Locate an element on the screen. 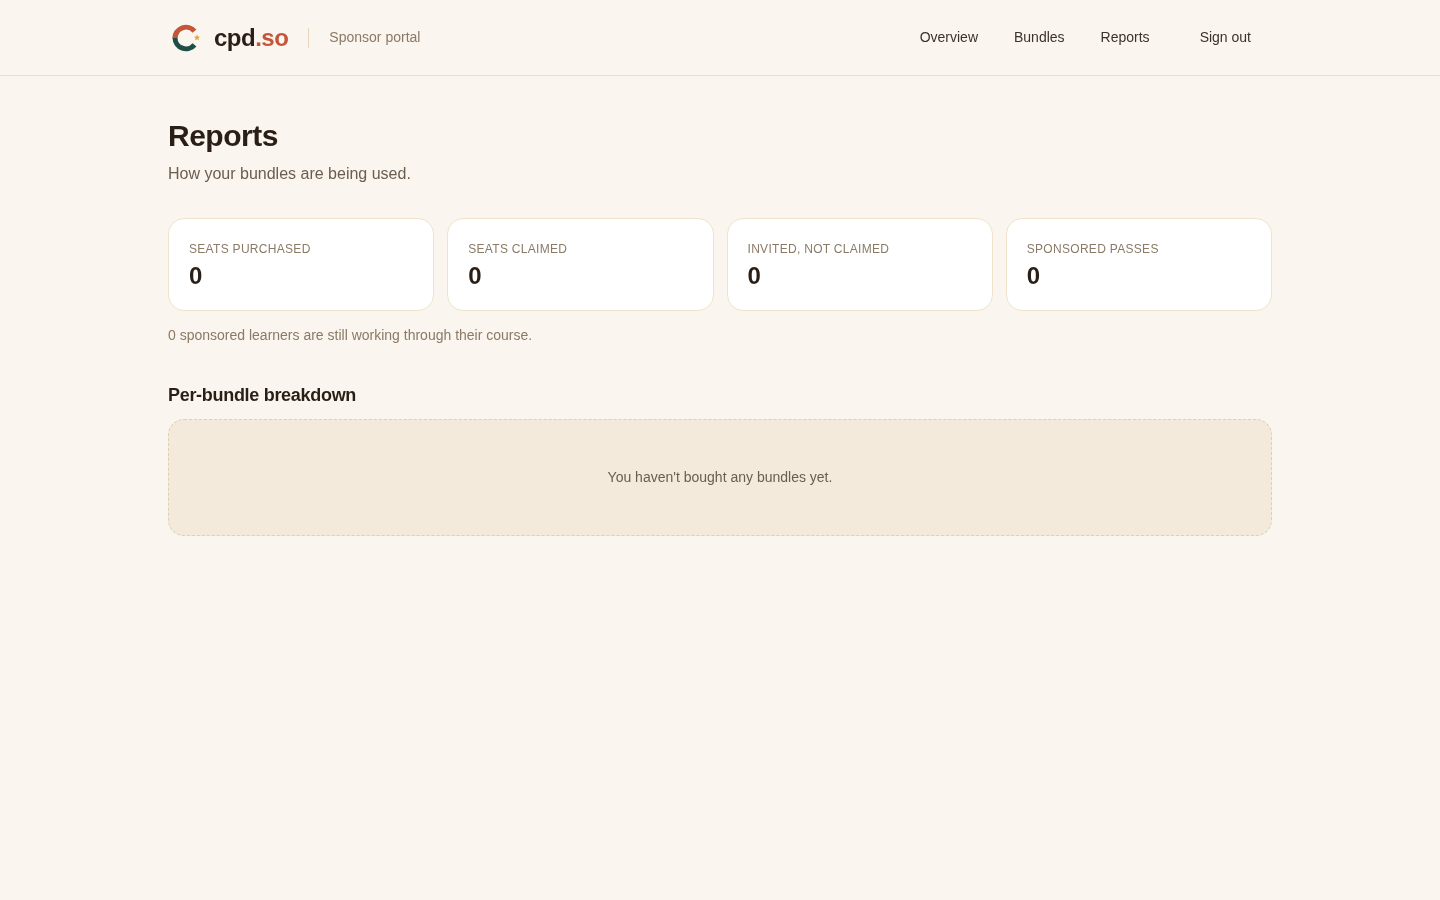 This screenshot has width=1440, height=900. logo-wordmark: cpd.so is located at coordinates (251, 37).